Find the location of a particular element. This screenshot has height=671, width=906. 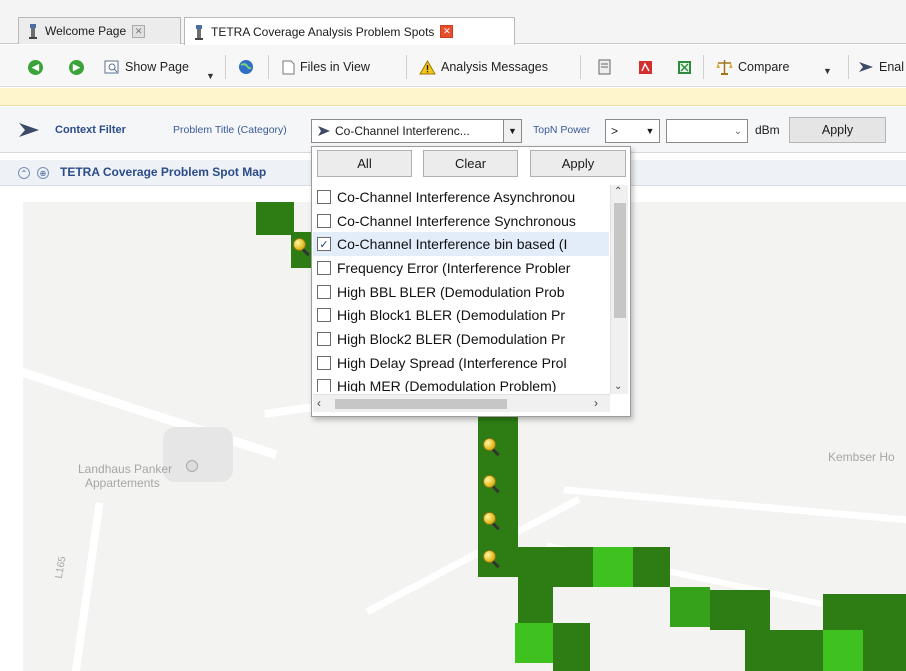

map-label-kembser: Kembser Ho is located at coordinates (861, 457).